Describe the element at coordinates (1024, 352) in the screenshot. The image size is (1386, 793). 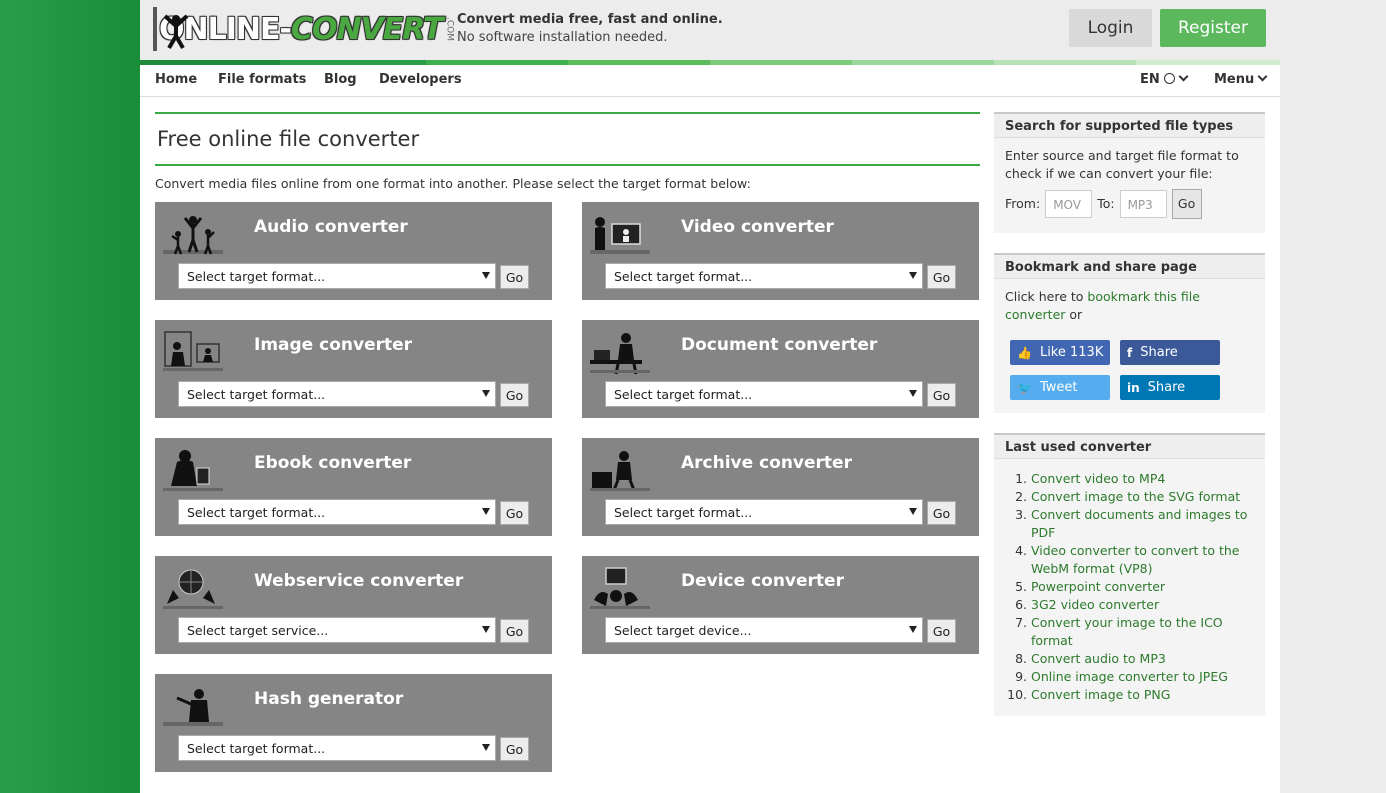
I see `thumbs-up-icon: 👍` at that location.